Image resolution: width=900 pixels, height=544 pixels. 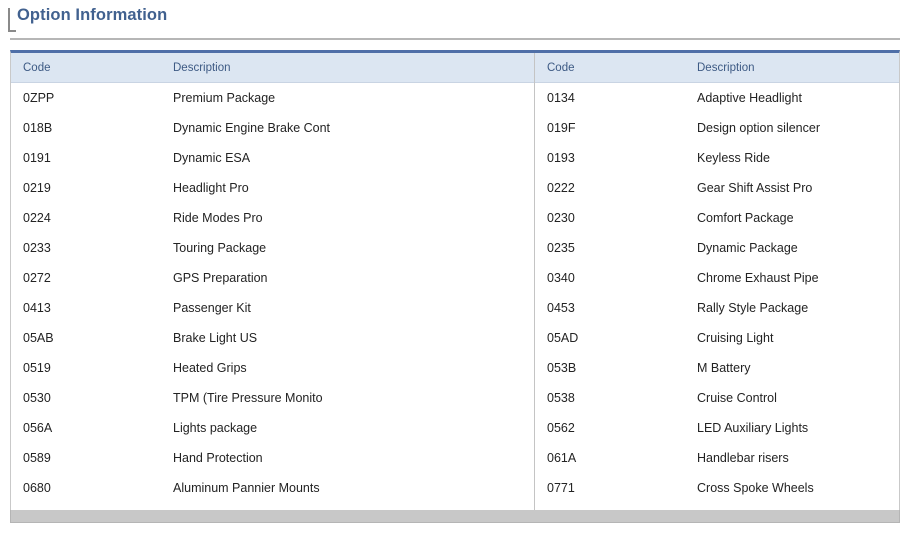 I want to click on cell-description: Handlebar risers, so click(x=743, y=458).